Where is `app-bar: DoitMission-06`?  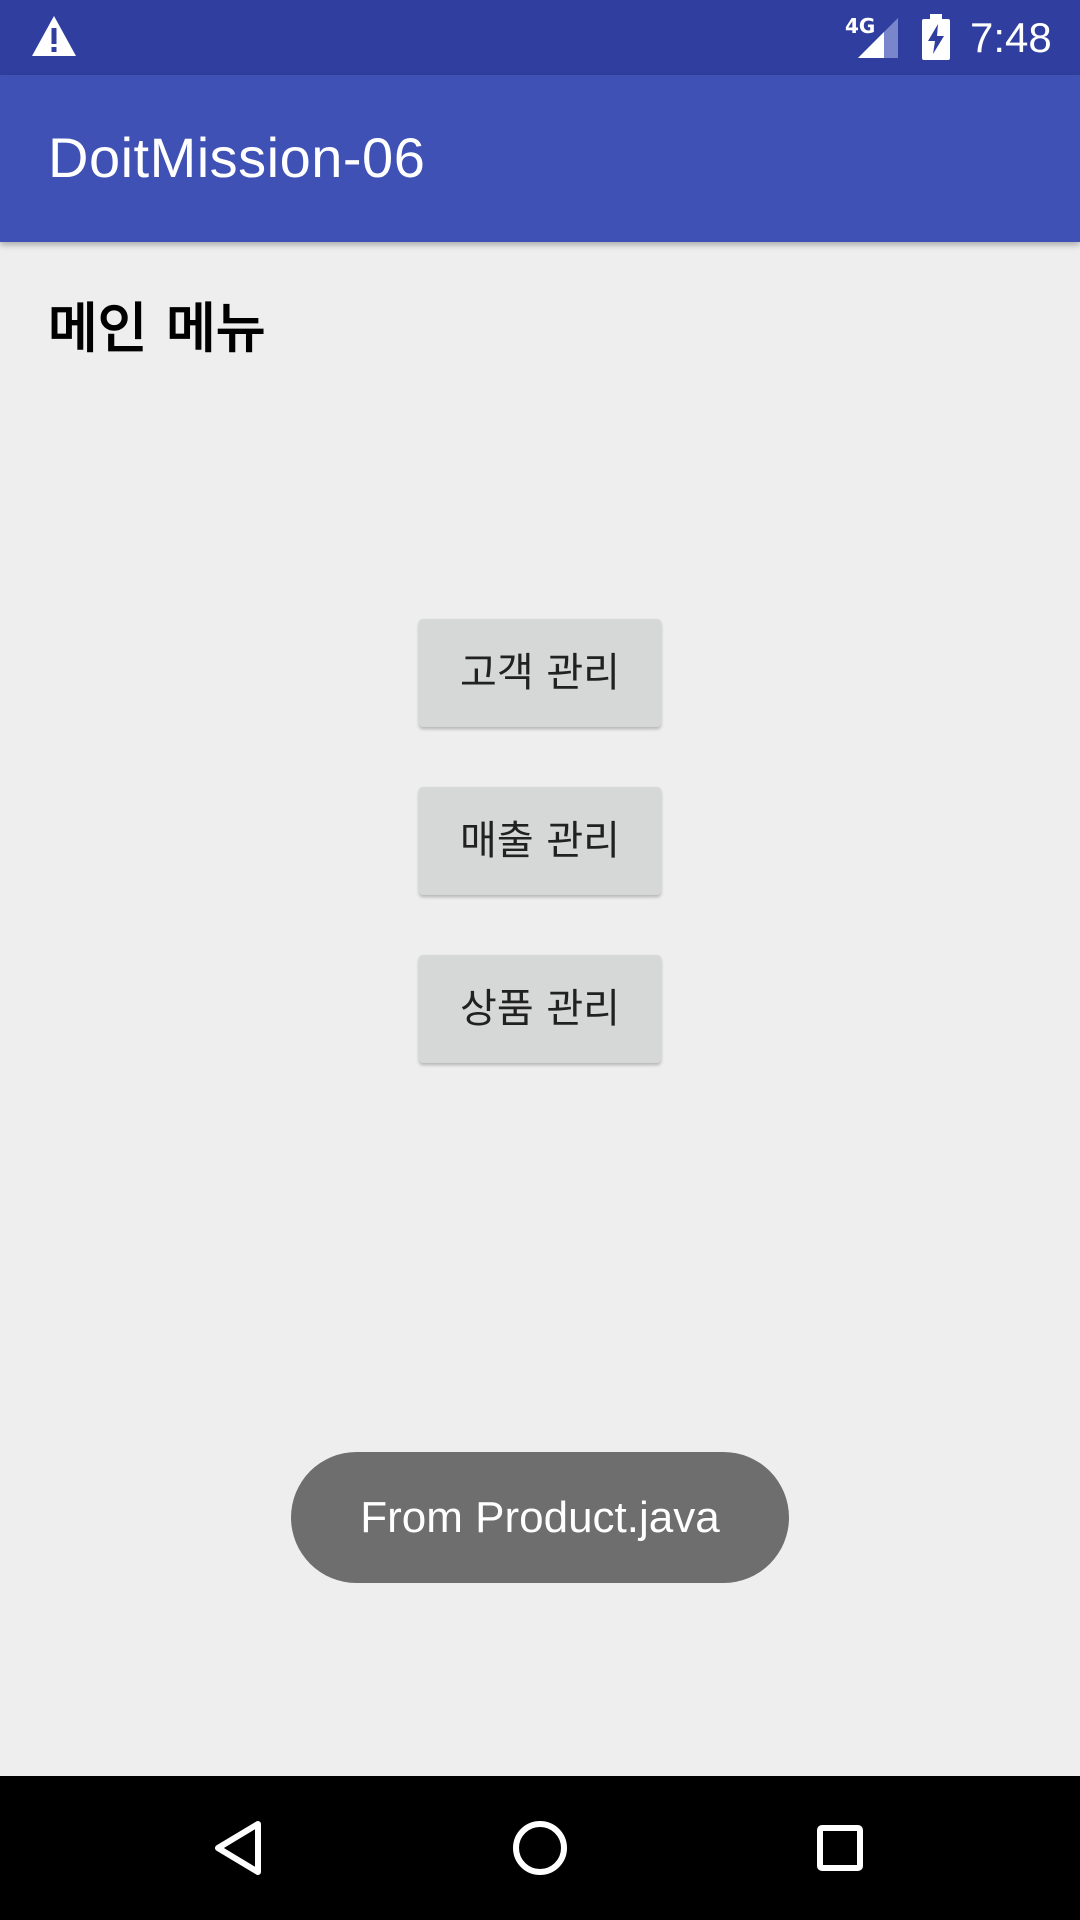 app-bar: DoitMission-06 is located at coordinates (540, 158).